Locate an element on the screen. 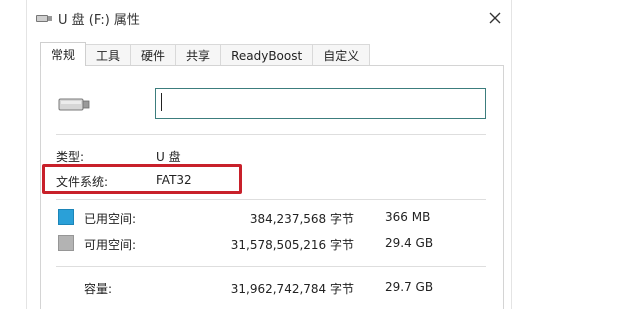 The width and height of the screenshot is (620, 309). text-caret is located at coordinates (161, 102).